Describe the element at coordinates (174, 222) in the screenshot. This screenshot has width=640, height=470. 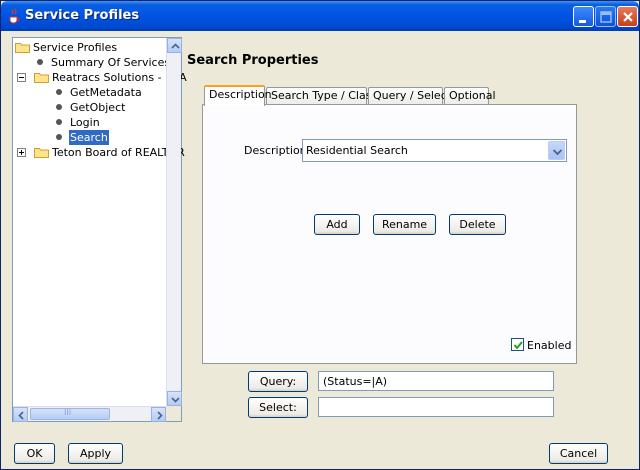
I see `tree-vertical-scrollbar` at that location.